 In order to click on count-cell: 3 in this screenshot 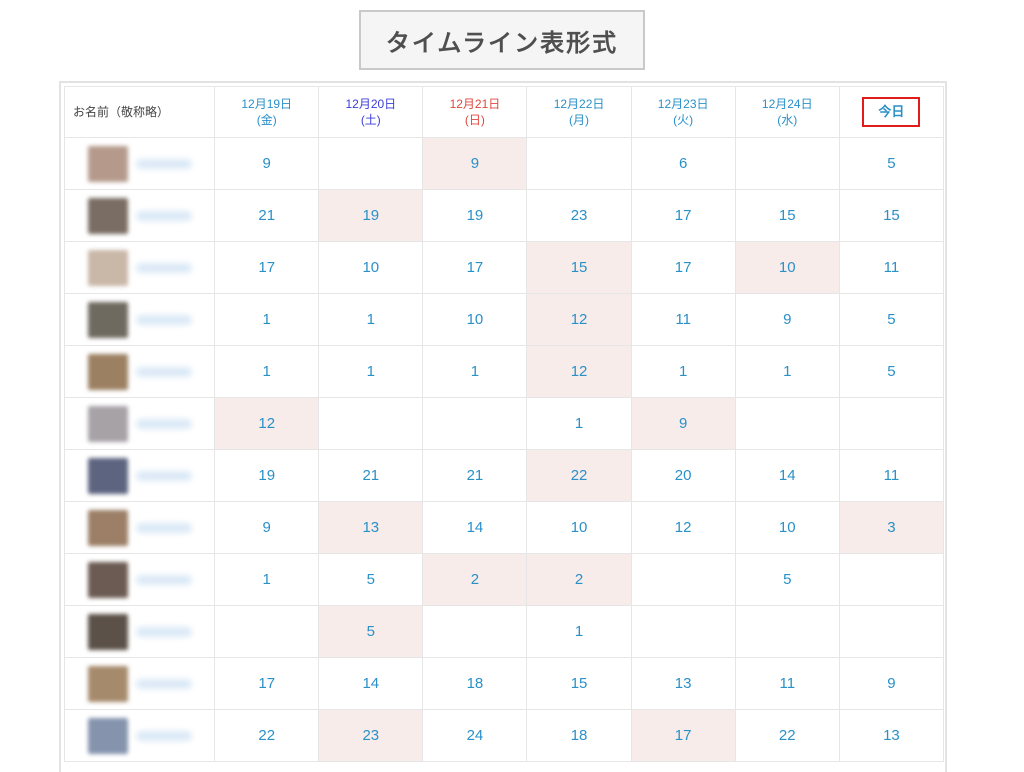, I will do `click(891, 527)`.